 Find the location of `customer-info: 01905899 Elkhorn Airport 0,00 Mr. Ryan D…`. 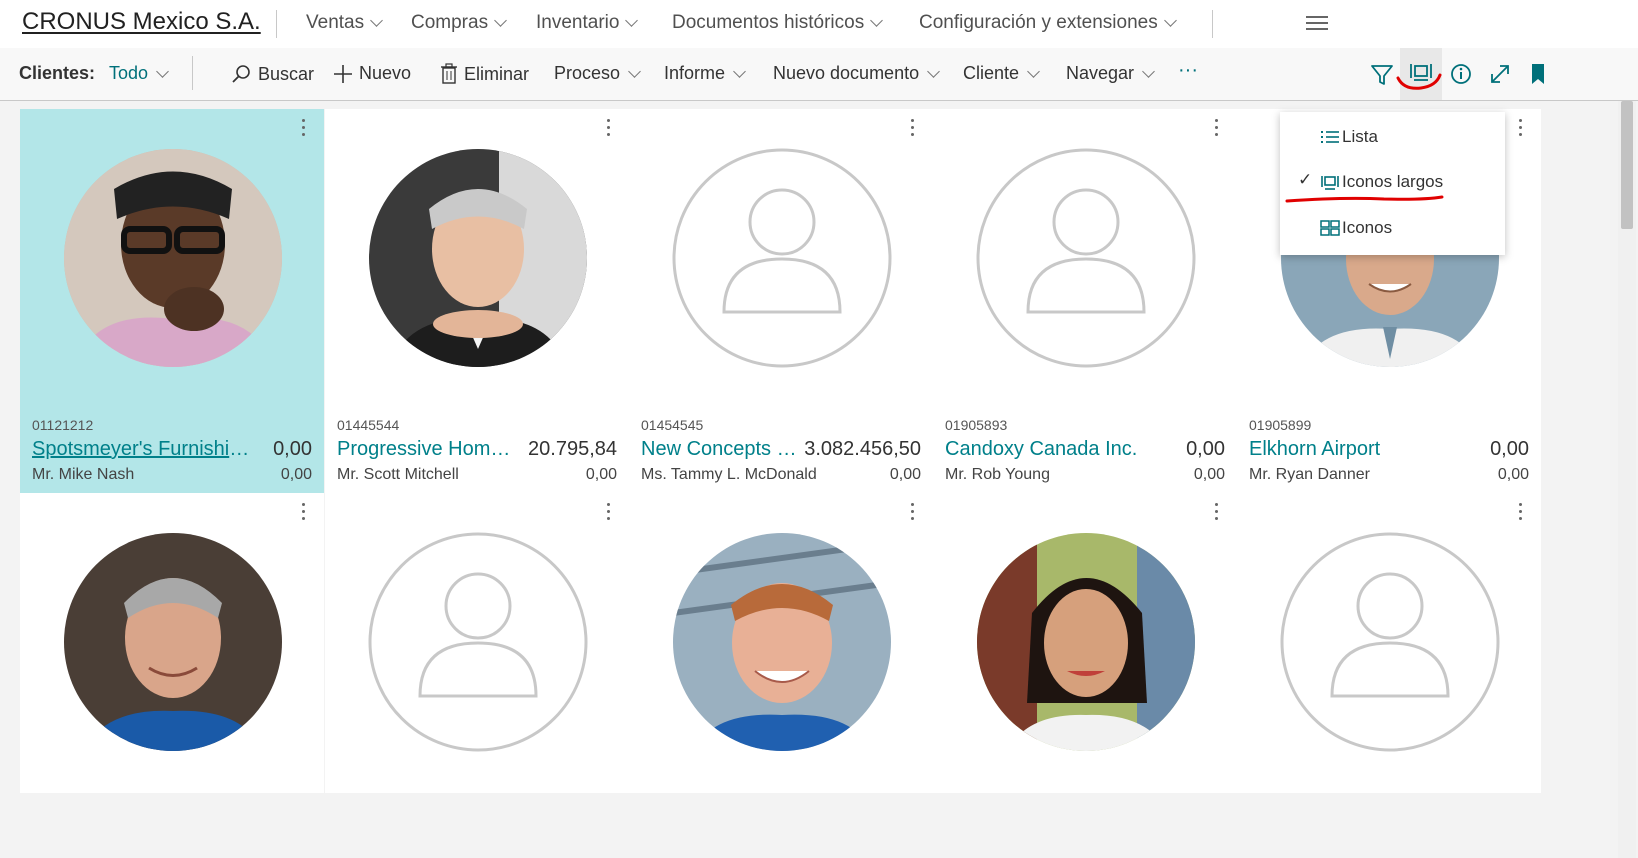

customer-info: 01905899 Elkhorn Airport 0,00 Mr. Ryan D… is located at coordinates (1389, 450).